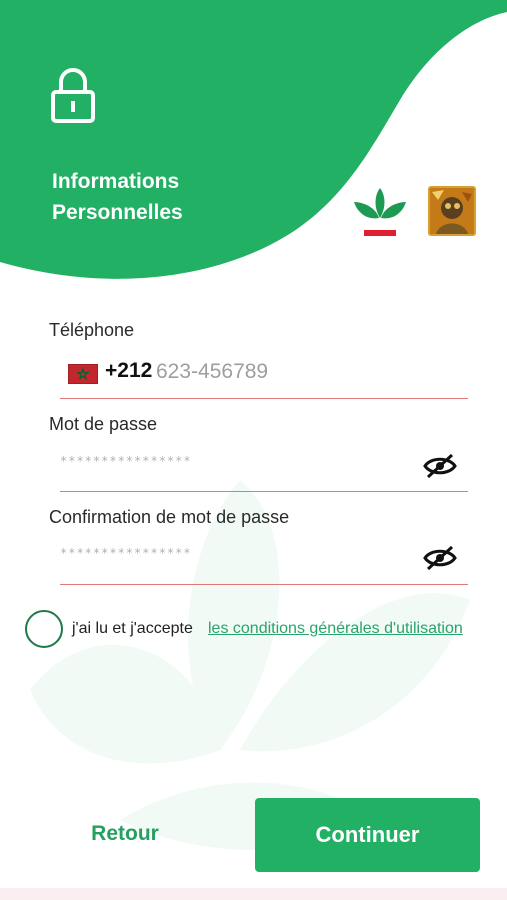 This screenshot has width=507, height=900. Describe the element at coordinates (103, 424) in the screenshot. I see `password-label: Mot de passe` at that location.